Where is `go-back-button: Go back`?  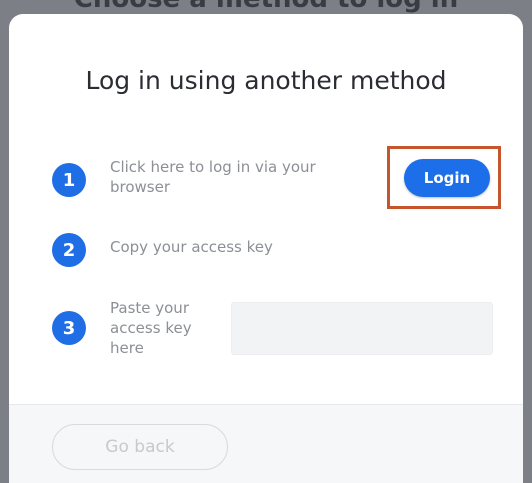 go-back-button: Go back is located at coordinates (140, 447).